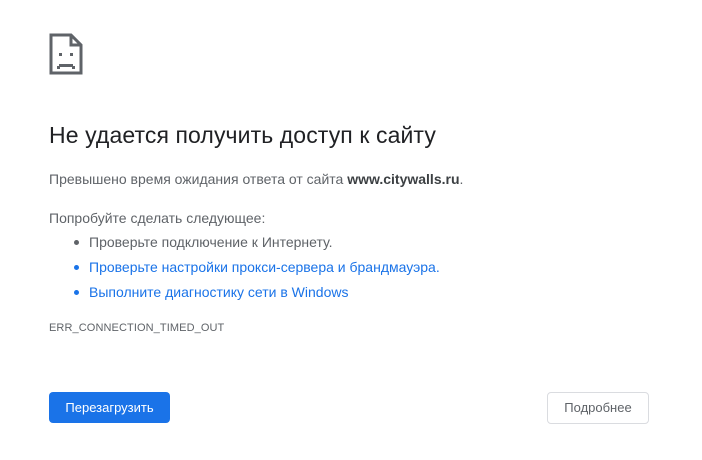  Describe the element at coordinates (242, 135) in the screenshot. I see `error-title: Не удается получить доступ к сайту` at that location.